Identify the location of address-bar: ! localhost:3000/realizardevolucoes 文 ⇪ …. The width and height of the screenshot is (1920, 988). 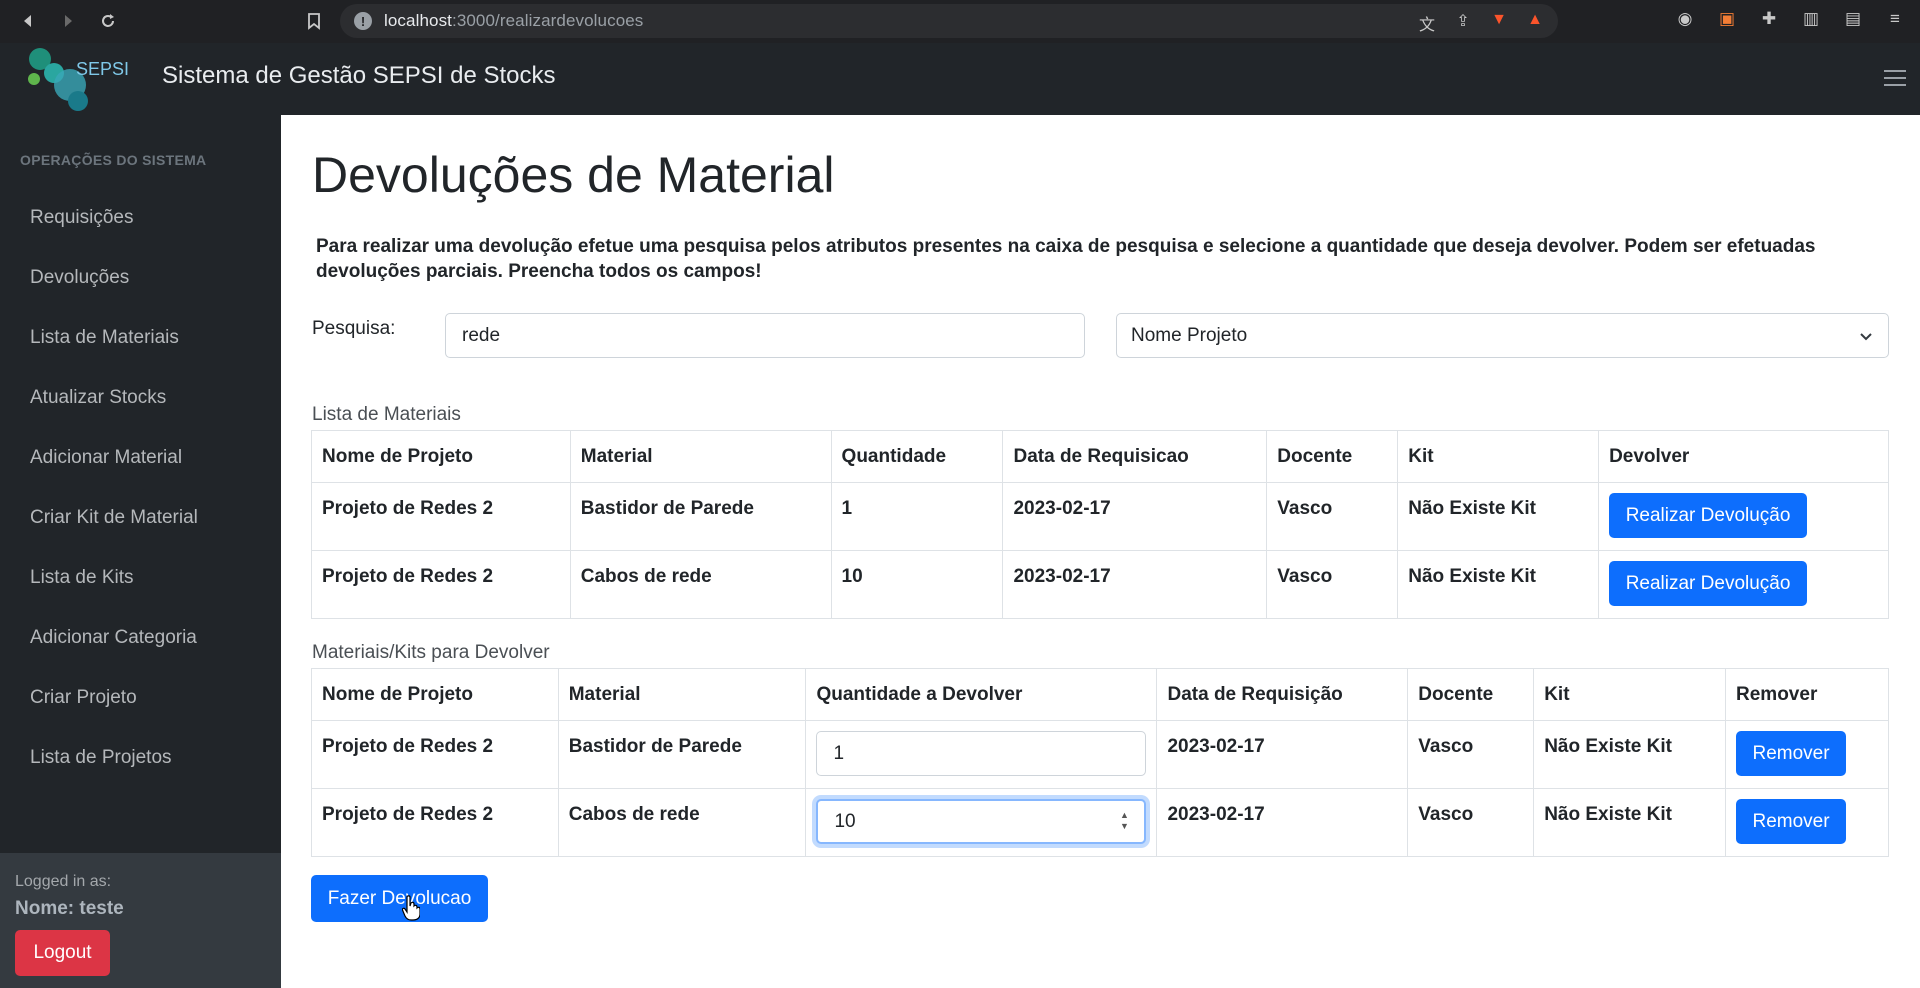
(949, 21).